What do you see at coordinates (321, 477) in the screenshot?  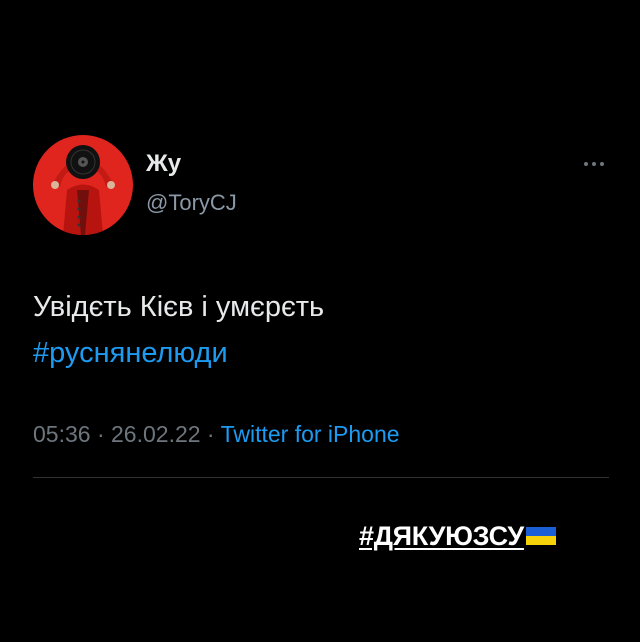 I see `divider` at bounding box center [321, 477].